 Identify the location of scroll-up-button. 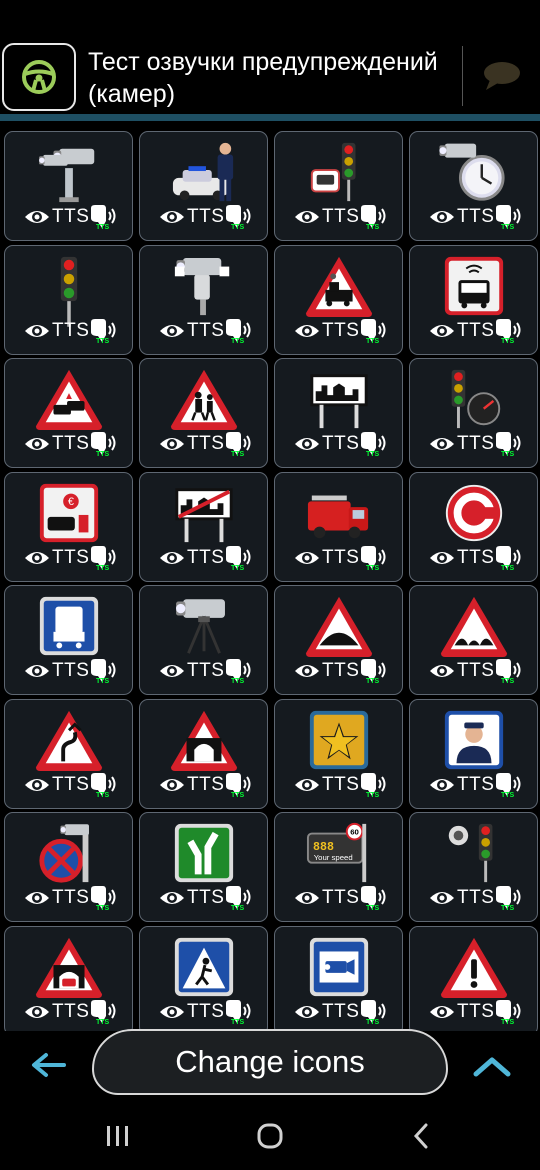
(492, 1065).